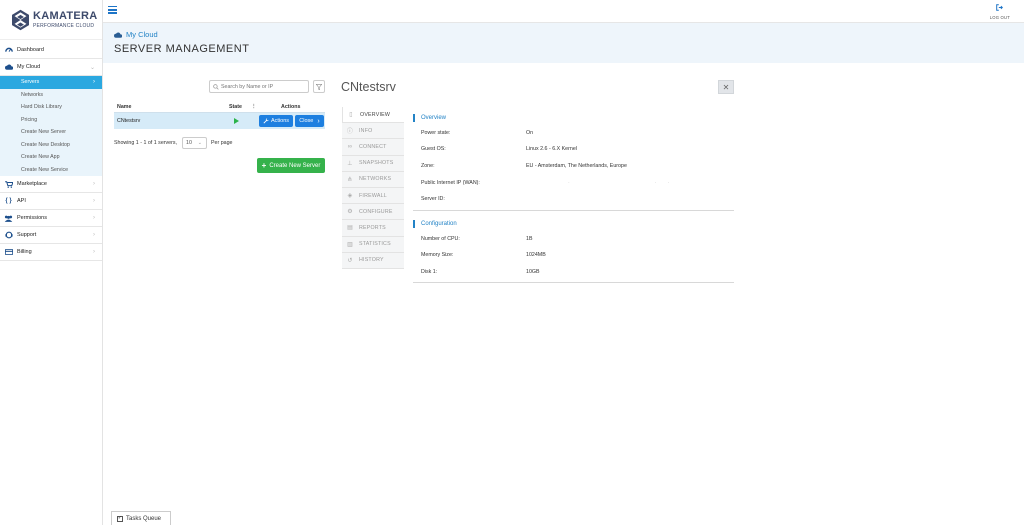  I want to click on create-new-server-button: + Create New Server, so click(291, 165).